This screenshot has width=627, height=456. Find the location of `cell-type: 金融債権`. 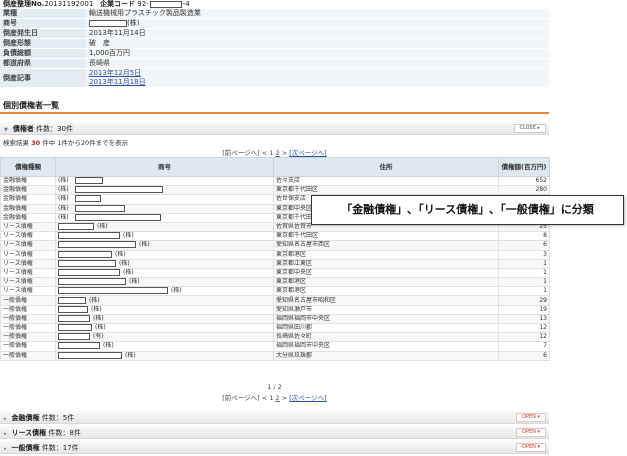

cell-type: 金融債権 is located at coordinates (28, 217).